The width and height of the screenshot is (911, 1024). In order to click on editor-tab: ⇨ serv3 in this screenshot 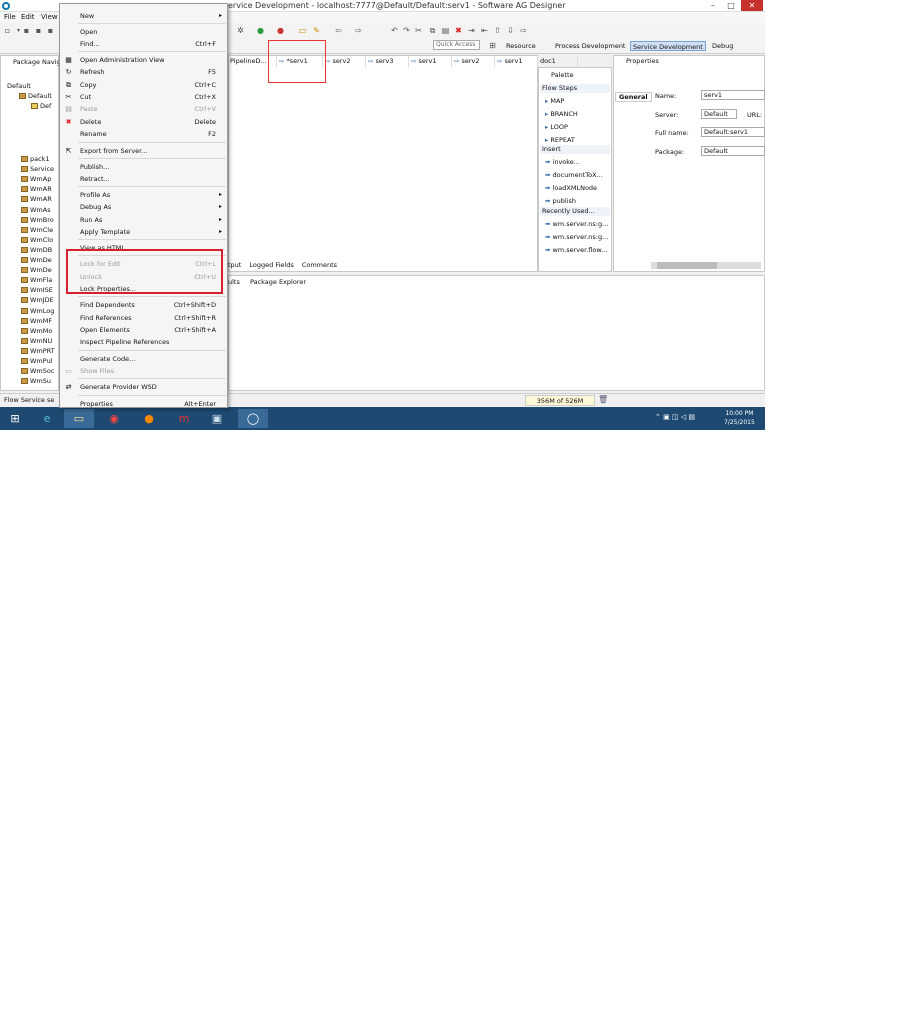, I will do `click(387, 61)`.